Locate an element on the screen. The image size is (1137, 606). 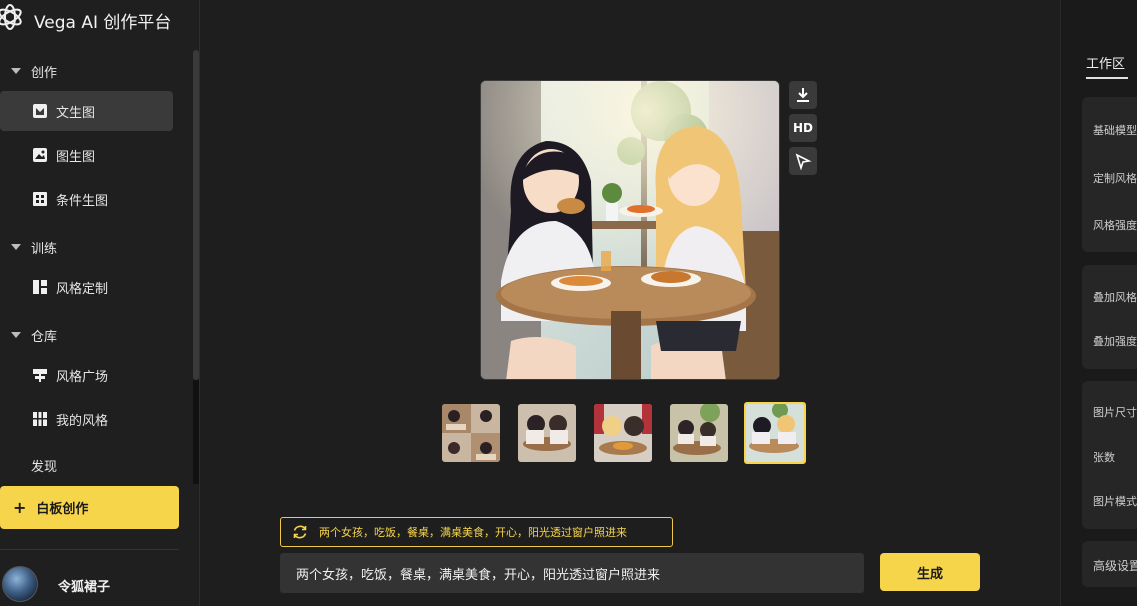
prompt-input-value: 两个女孩，吃饭，餐桌，满桌美食，开心，阳光透过窗户照进来 is located at coordinates (478, 575).